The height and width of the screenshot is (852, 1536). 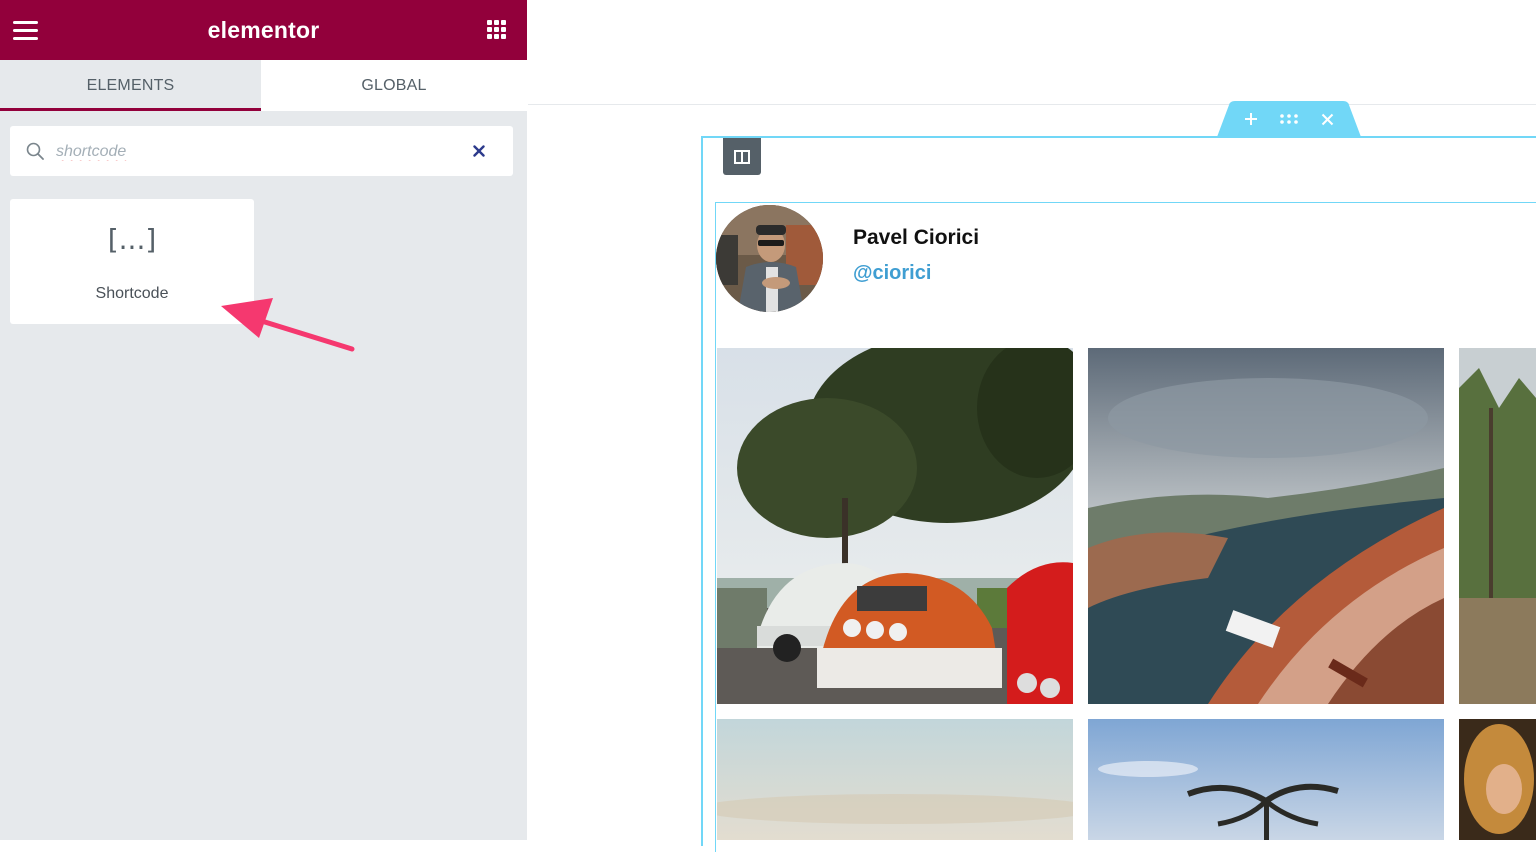 I want to click on drag-section-icon, so click(x=1289, y=119).